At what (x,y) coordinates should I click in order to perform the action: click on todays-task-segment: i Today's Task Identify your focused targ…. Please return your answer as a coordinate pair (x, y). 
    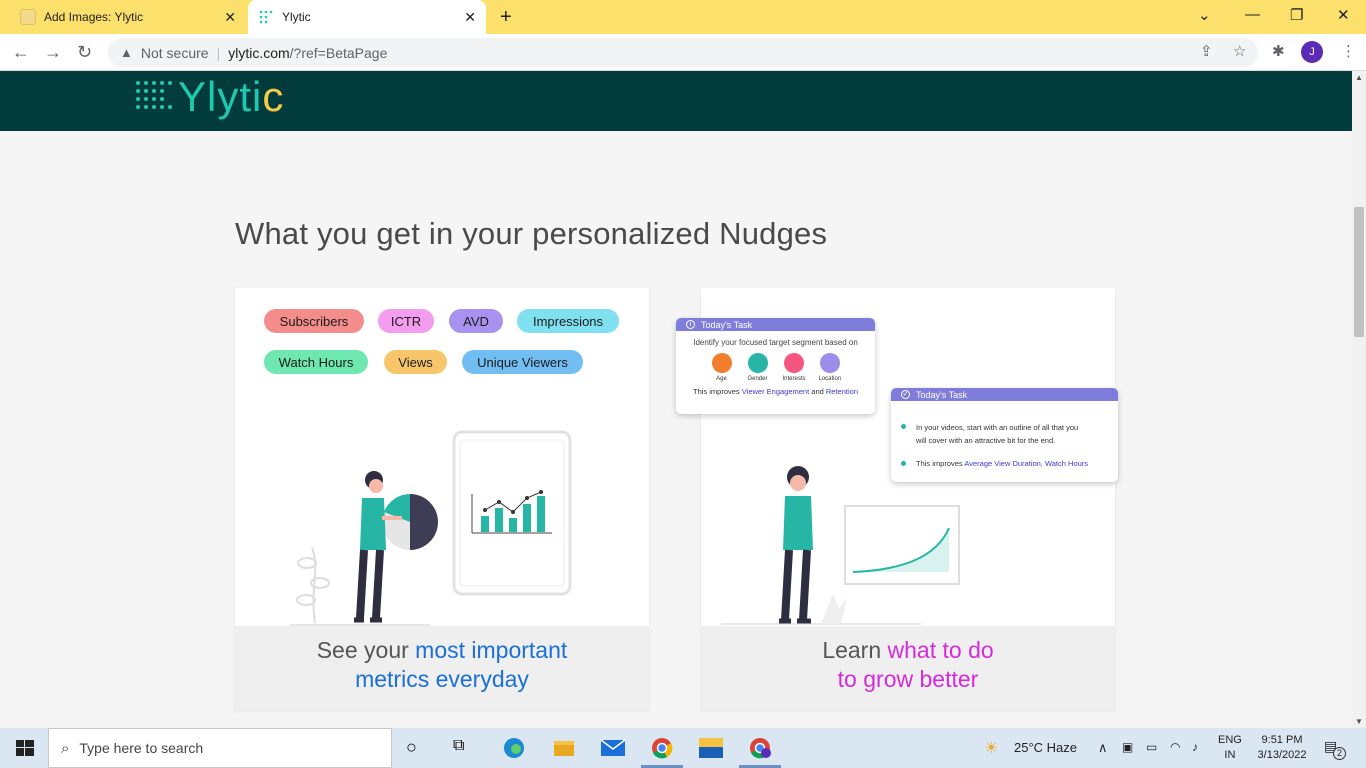
    Looking at the image, I should click on (775, 366).